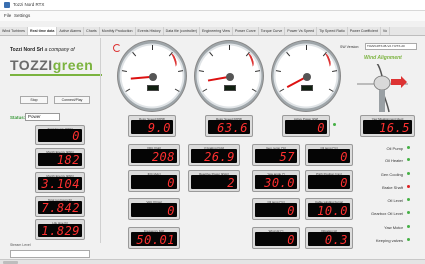 This screenshot has height=264, width=425. I want to click on display-value: 57, so click(287, 157).